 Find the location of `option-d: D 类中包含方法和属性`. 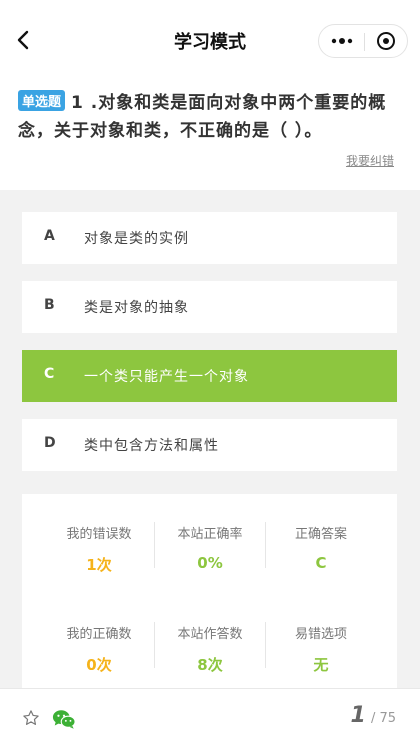

option-d: D 类中包含方法和属性 is located at coordinates (209, 445).